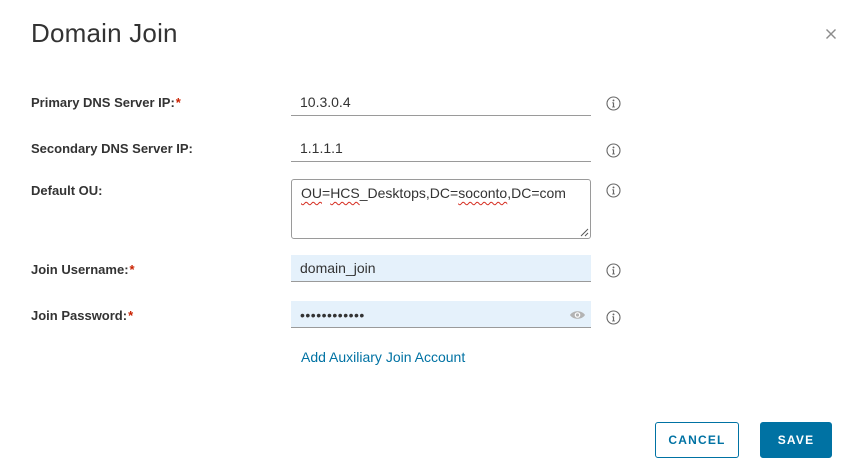 This screenshot has height=475, width=860. I want to click on save-button: SAVE, so click(796, 440).